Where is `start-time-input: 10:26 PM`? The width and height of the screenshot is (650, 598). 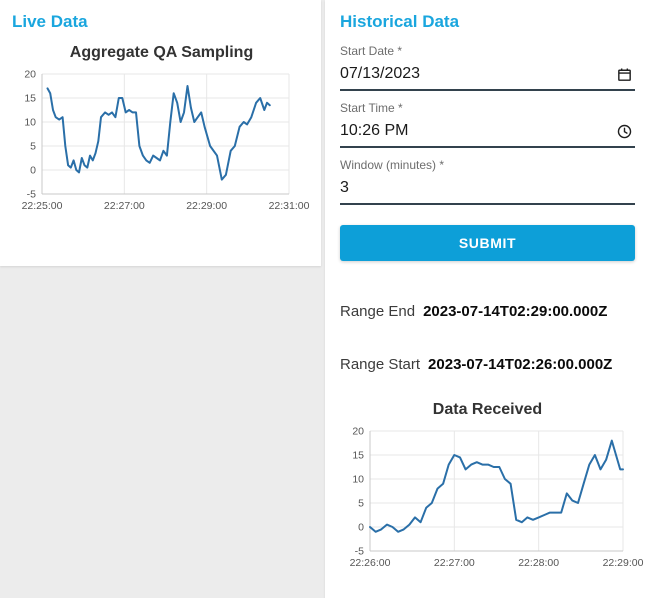 start-time-input: 10:26 PM is located at coordinates (487, 132).